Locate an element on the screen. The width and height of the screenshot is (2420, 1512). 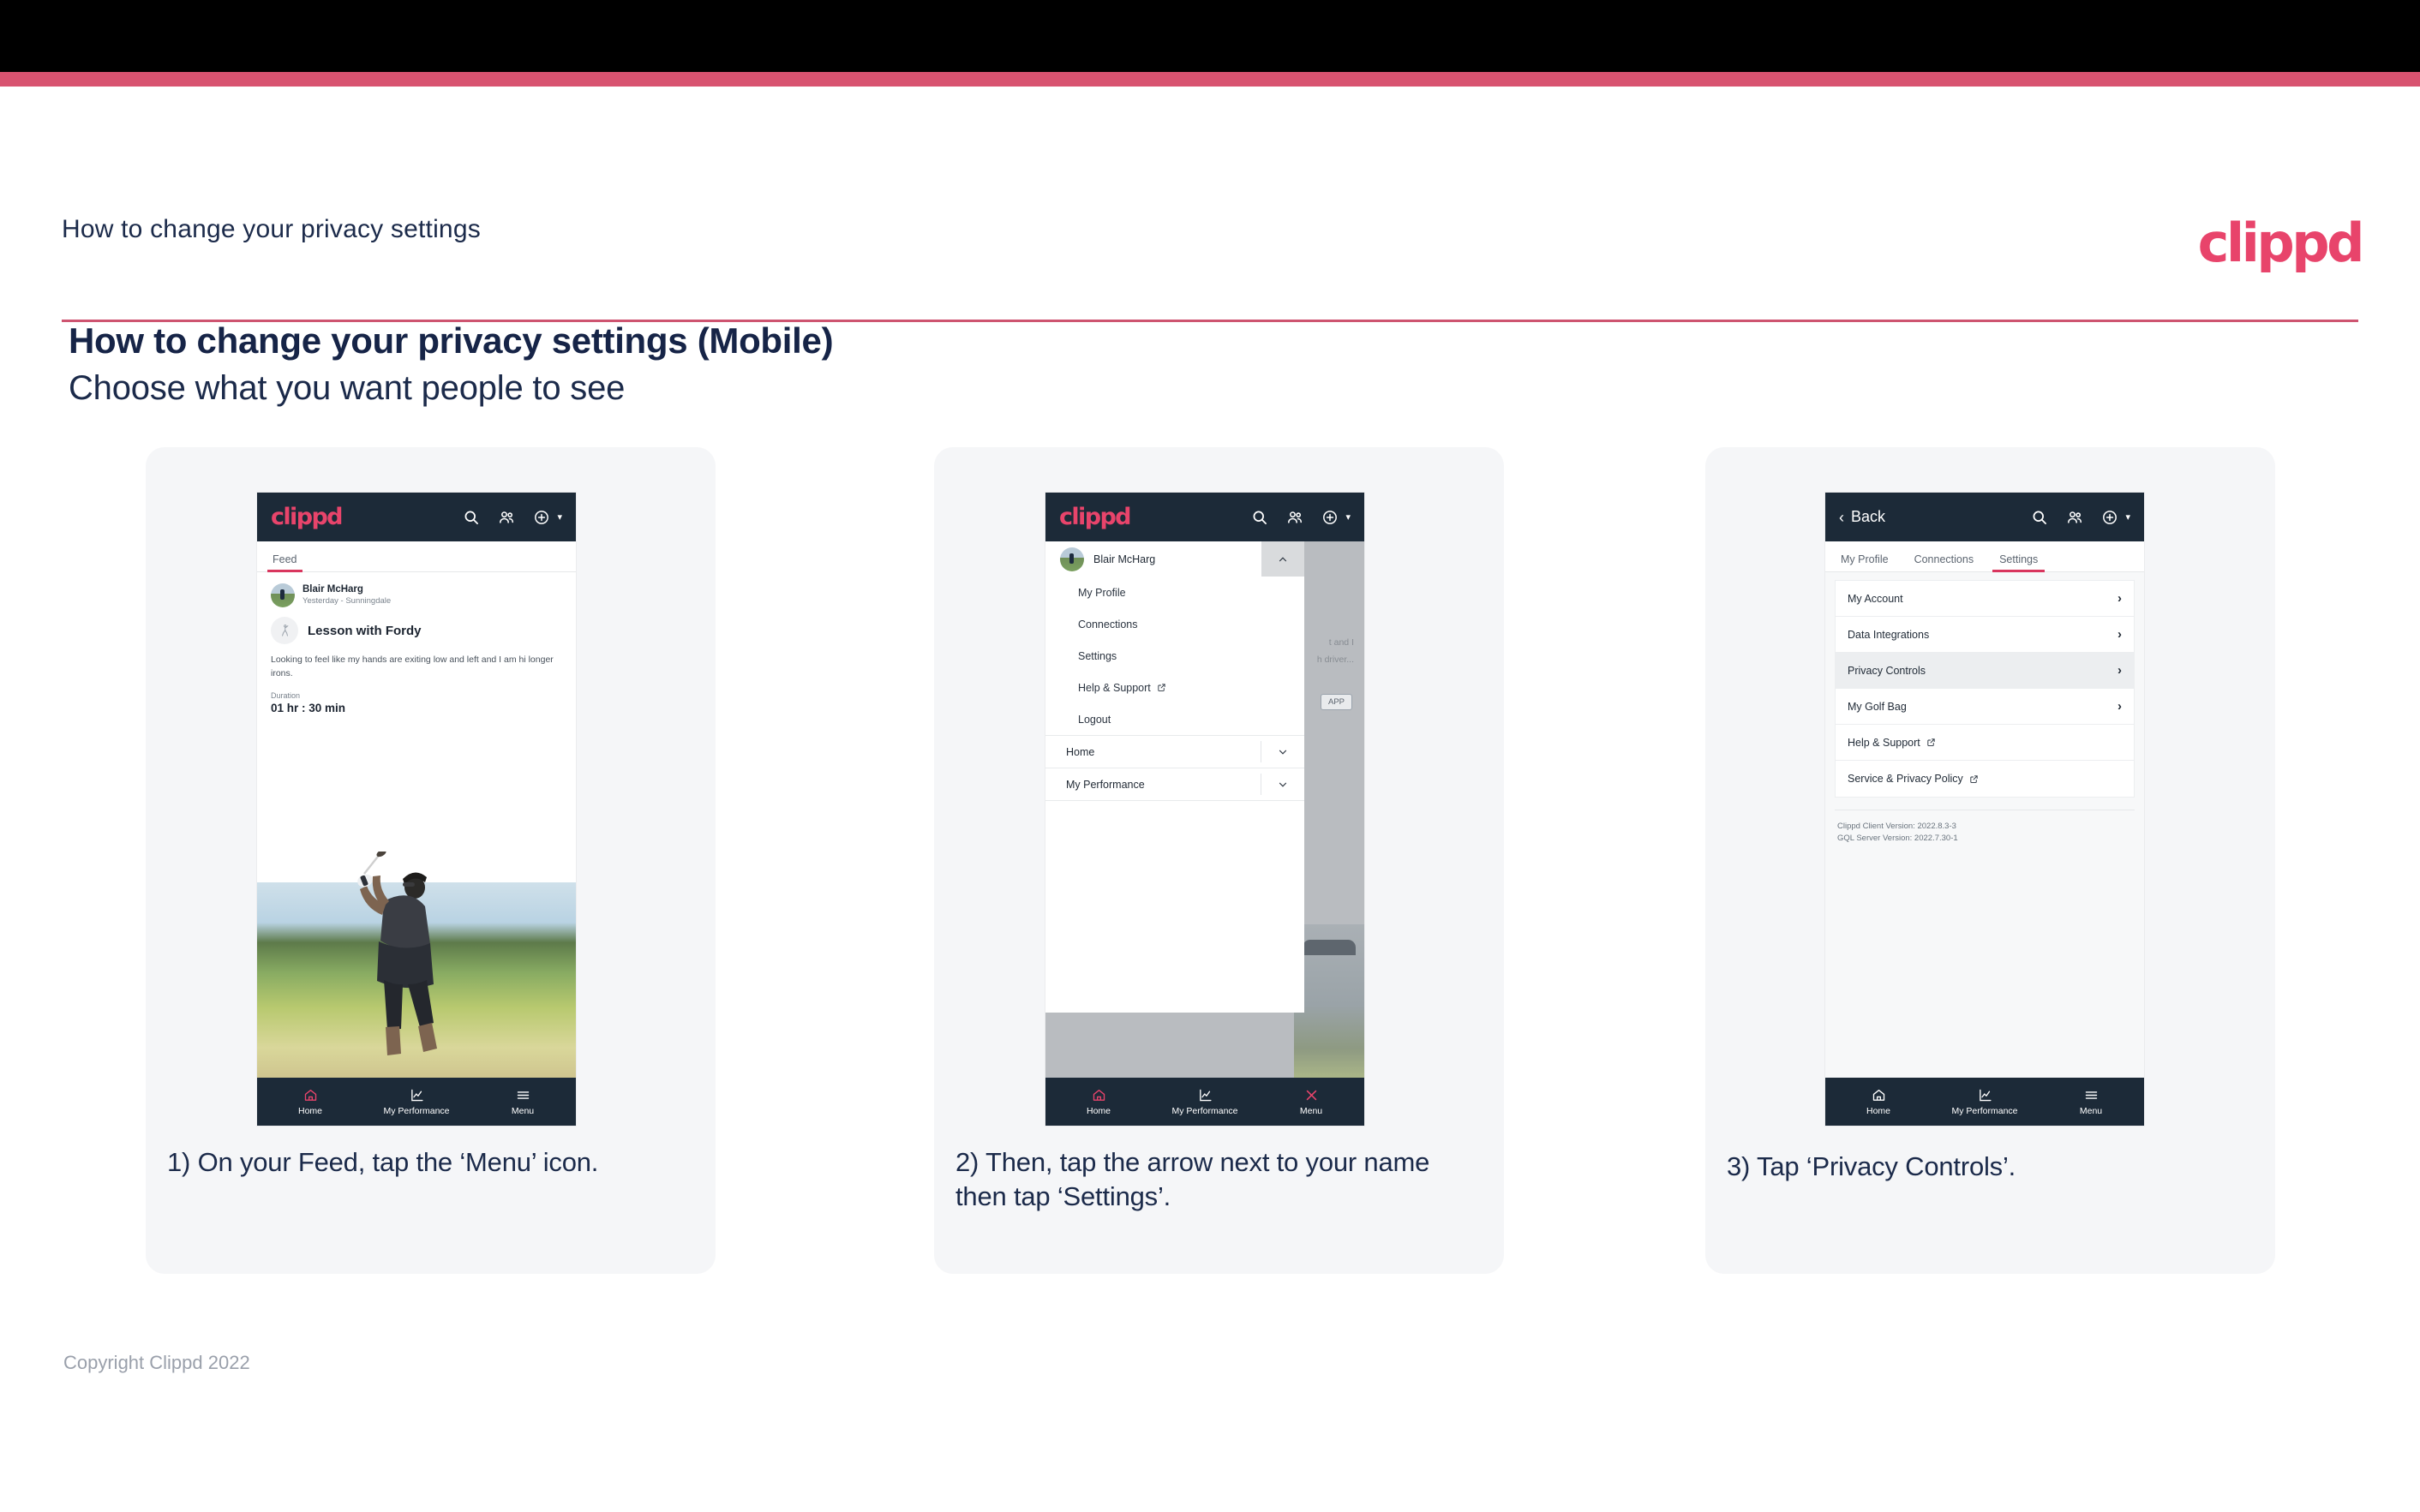
settings-row-privacy-controls: Privacy Controls › is located at coordinates (1985, 671).